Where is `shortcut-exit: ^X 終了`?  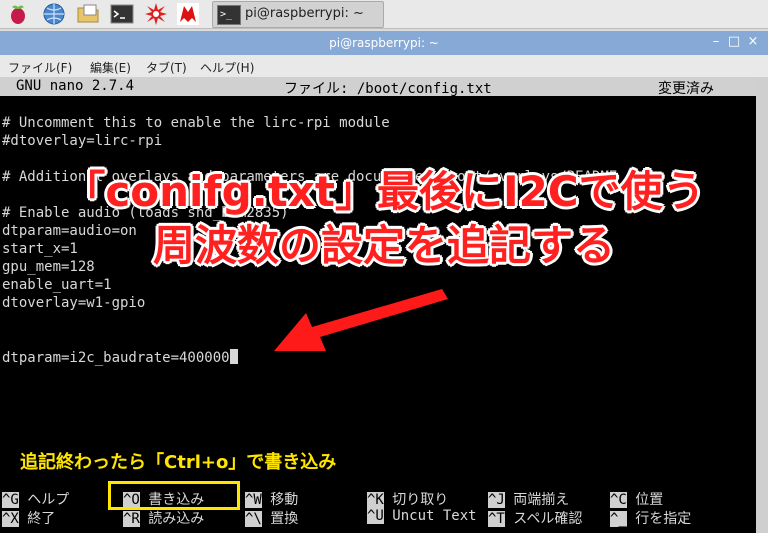
shortcut-exit: ^X 終了 is located at coordinates (28, 518).